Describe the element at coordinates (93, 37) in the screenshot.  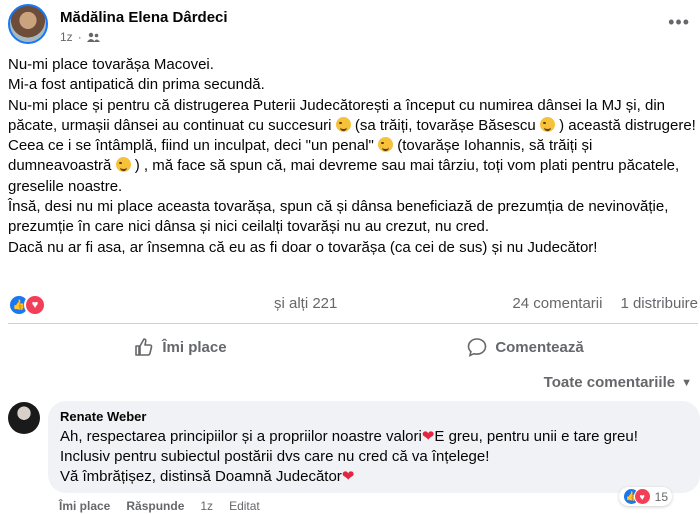
I see `friends-icon` at that location.